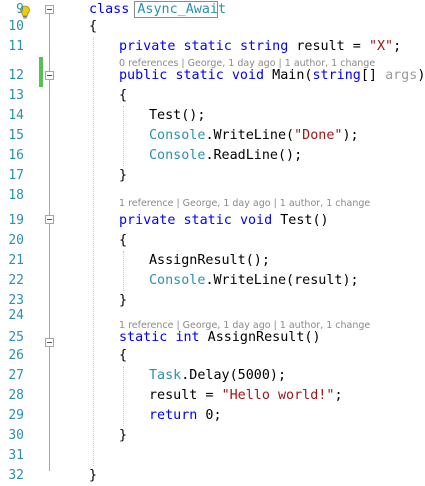 The width and height of the screenshot is (425, 486). What do you see at coordinates (16, 280) in the screenshot?
I see `line-number: 22` at bounding box center [16, 280].